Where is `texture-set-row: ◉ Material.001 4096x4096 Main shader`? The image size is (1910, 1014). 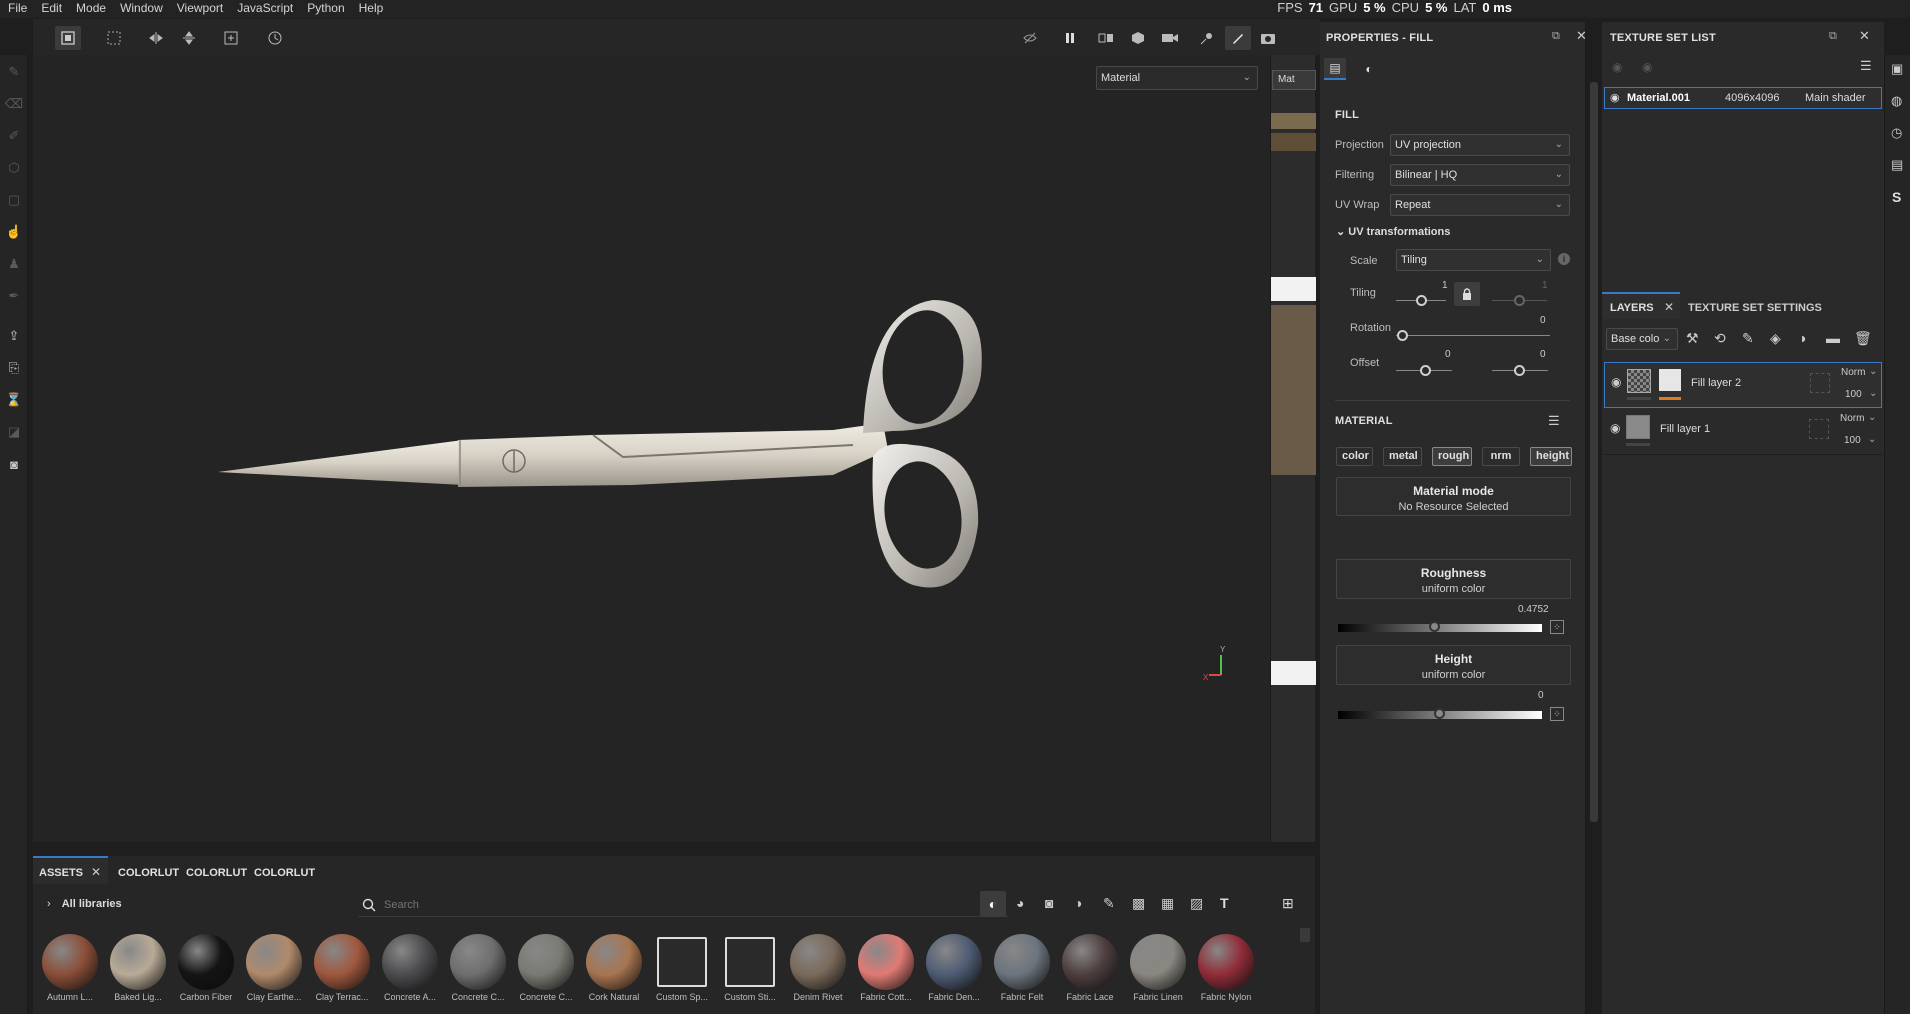
texture-set-row: ◉ Material.001 4096x4096 Main shader is located at coordinates (1743, 98).